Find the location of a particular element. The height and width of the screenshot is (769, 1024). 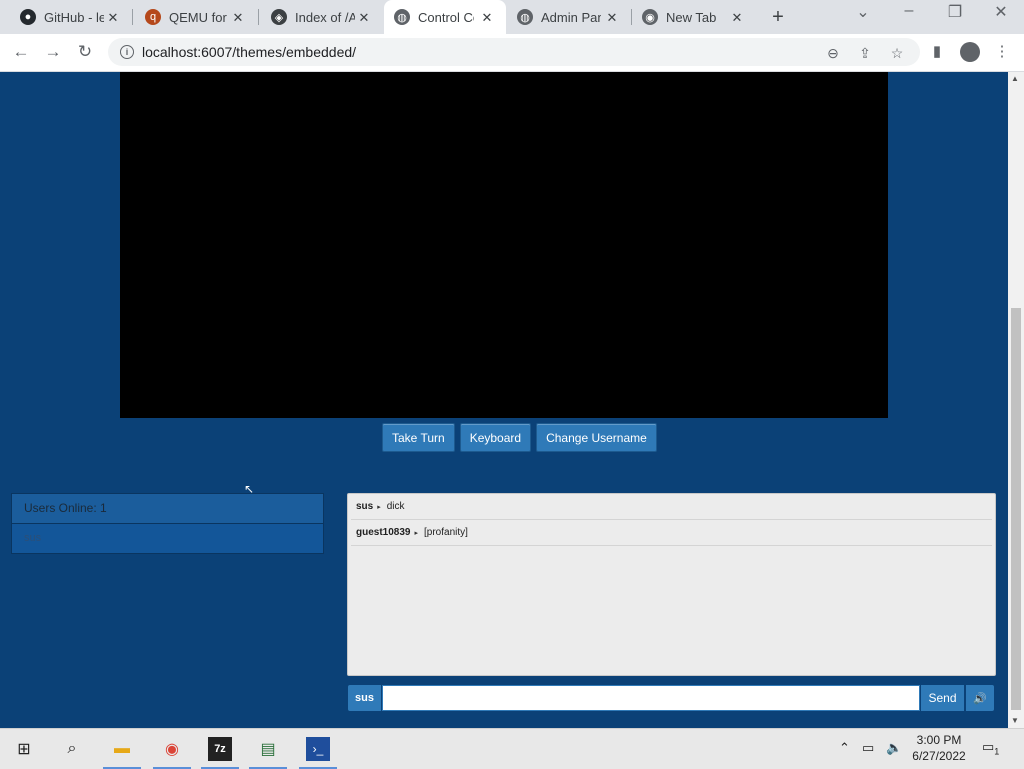

new-tab-icon: + is located at coordinates (778, 17).